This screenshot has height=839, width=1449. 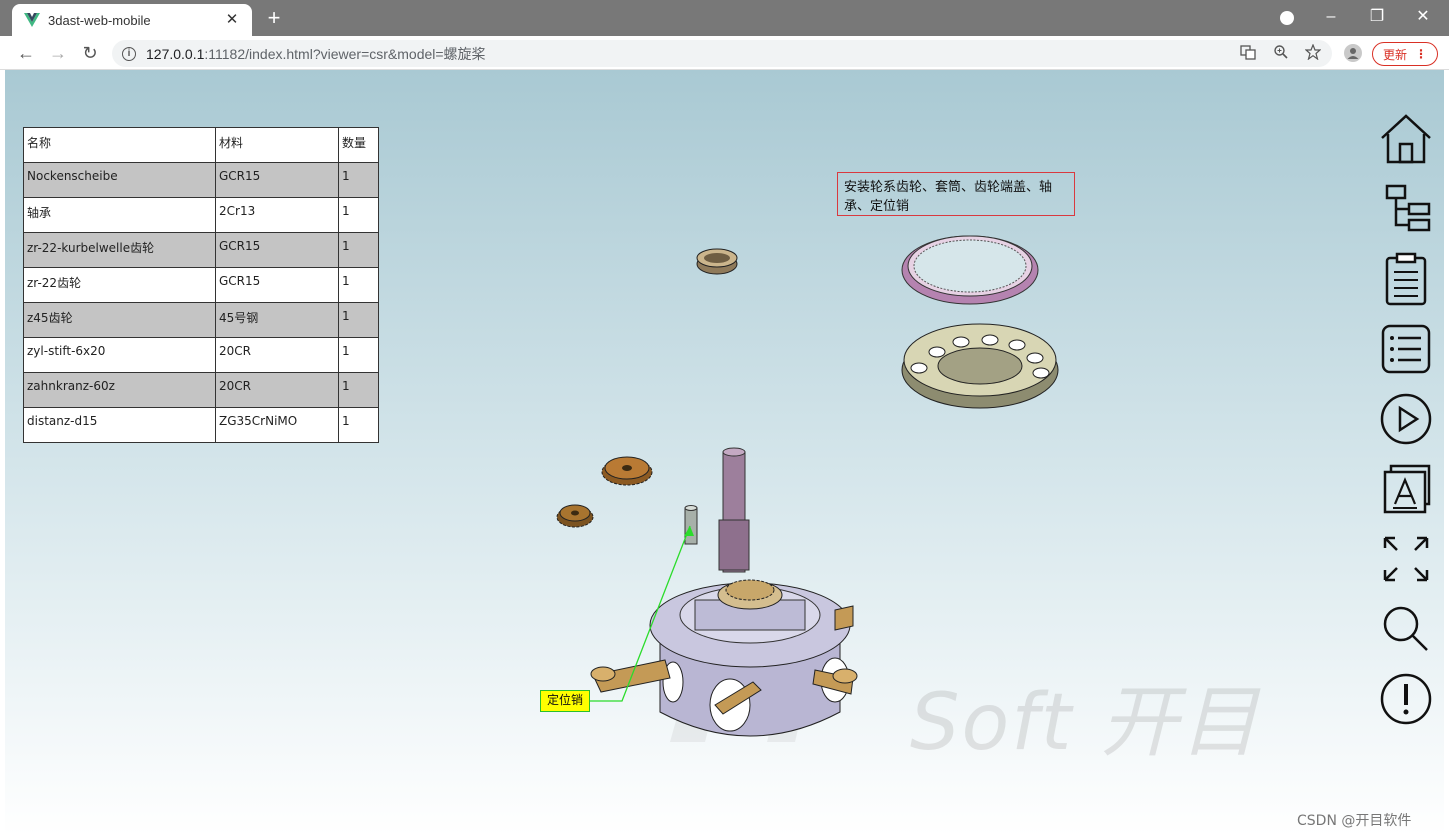 I want to click on crankshaft-part, so click(x=734, y=510).